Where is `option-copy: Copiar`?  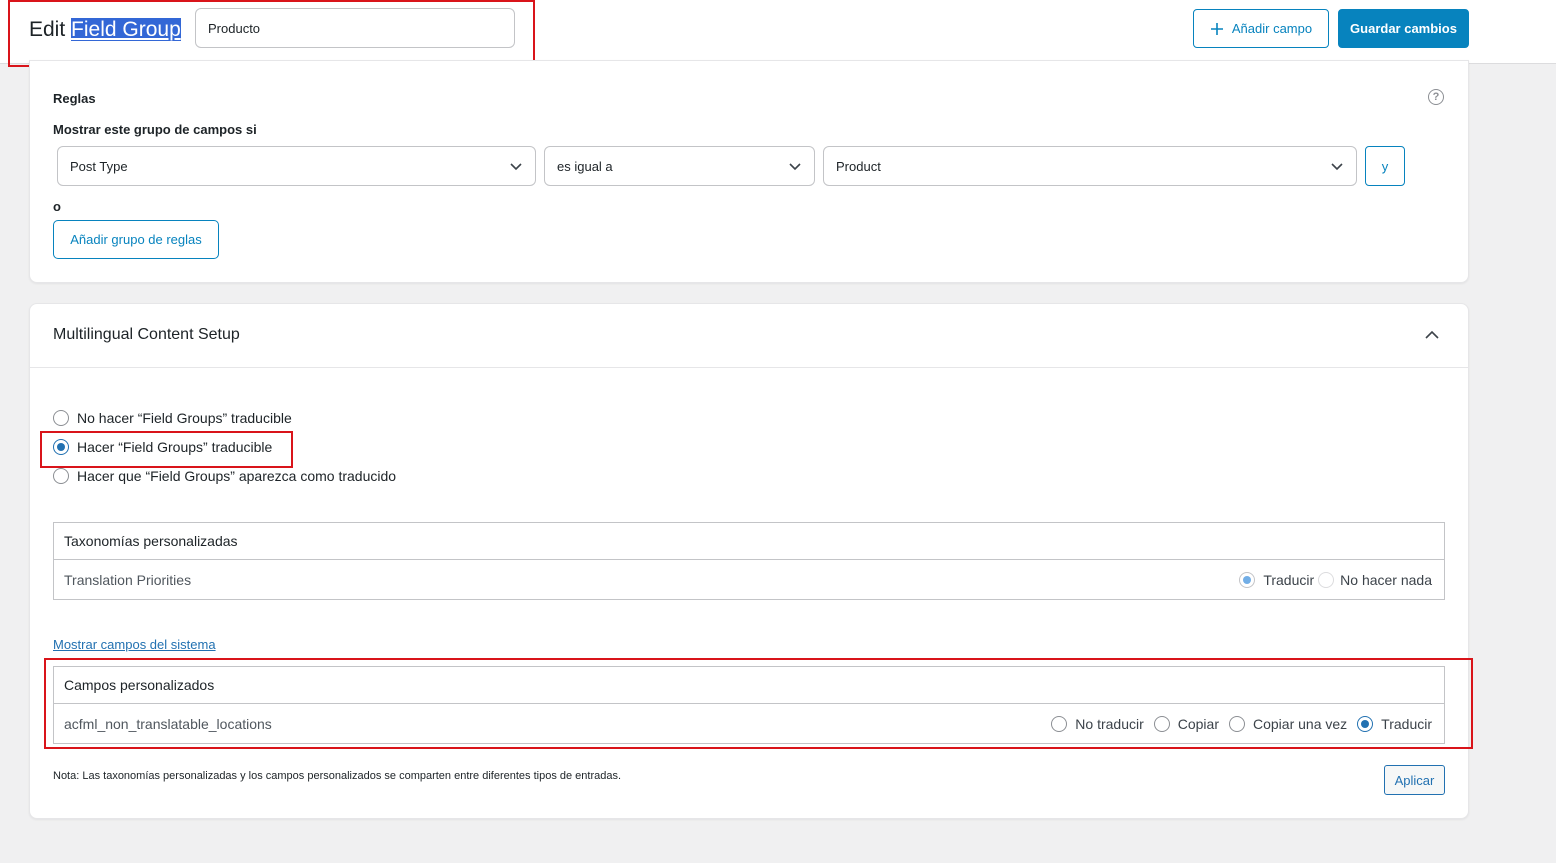
option-copy: Copiar is located at coordinates (1186, 724).